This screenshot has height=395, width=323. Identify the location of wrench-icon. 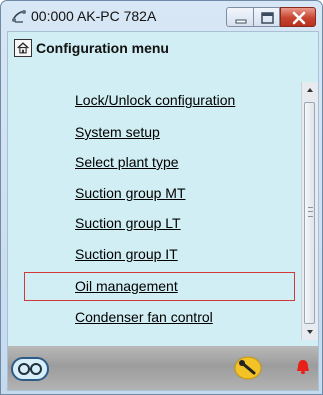
(248, 368).